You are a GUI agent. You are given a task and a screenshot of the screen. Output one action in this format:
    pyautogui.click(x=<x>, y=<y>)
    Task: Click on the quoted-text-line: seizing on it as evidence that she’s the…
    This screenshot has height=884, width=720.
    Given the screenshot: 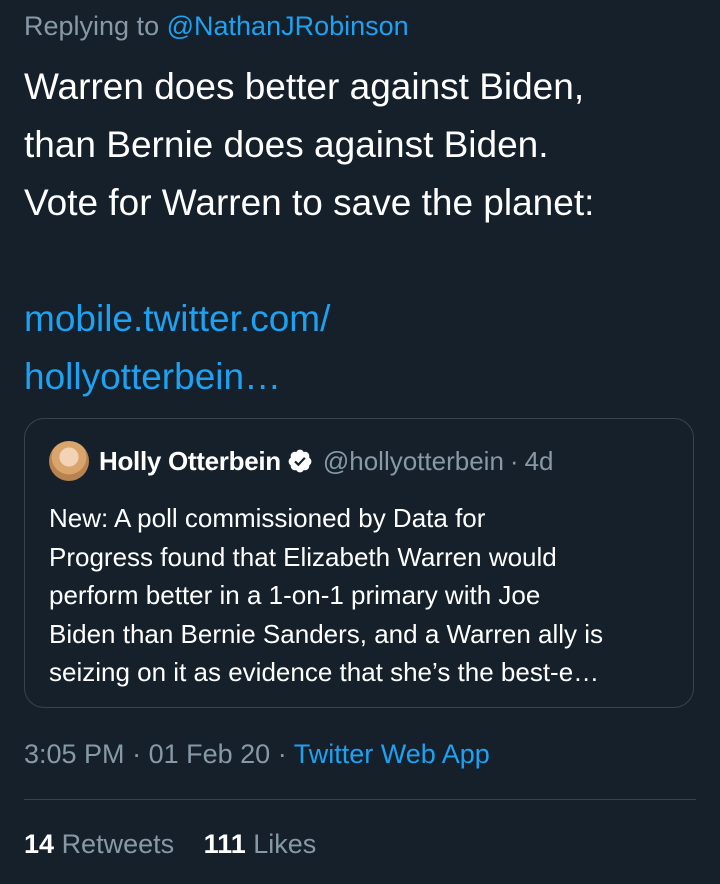 What is the action you would take?
    pyautogui.click(x=324, y=672)
    